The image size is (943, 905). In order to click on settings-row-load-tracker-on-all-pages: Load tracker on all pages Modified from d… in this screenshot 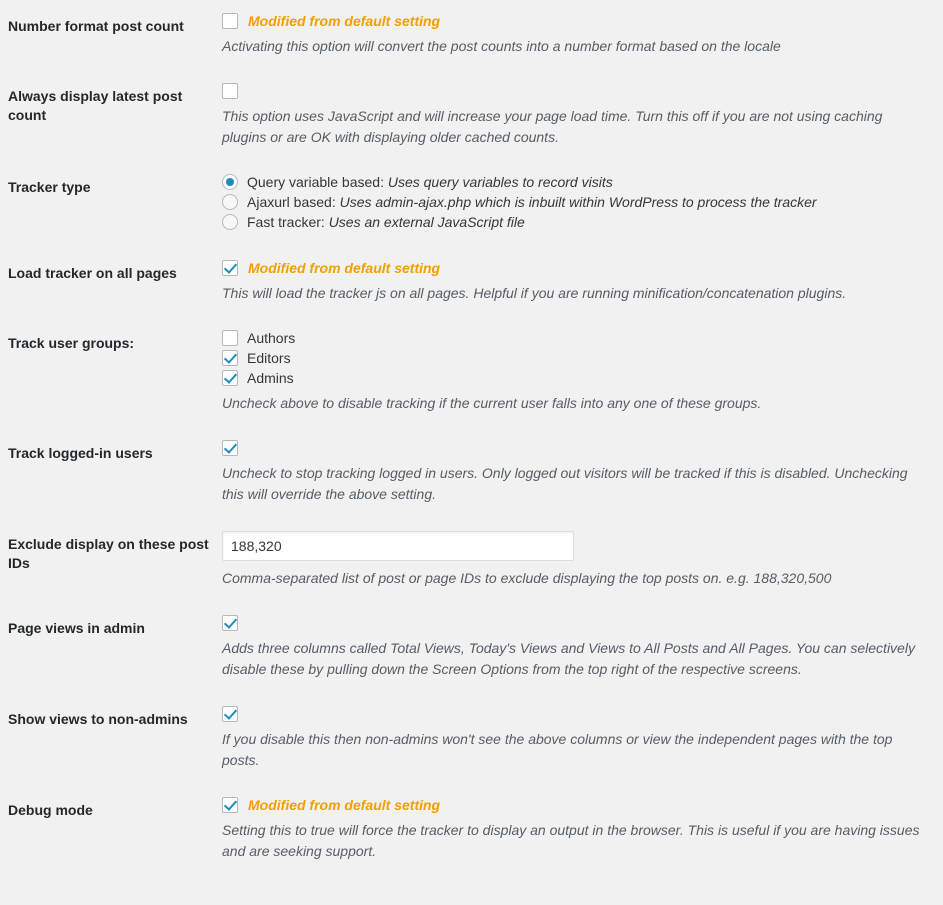, I will do `click(471, 282)`.